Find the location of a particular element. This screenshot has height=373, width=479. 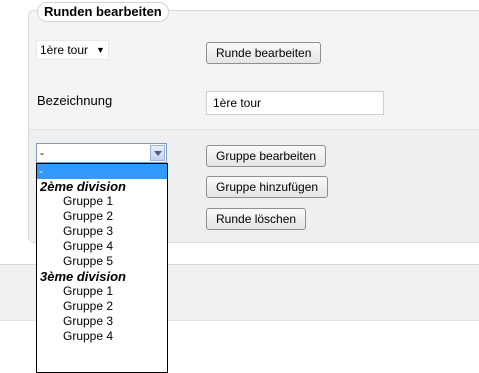

edit-group-button: Gruppe bearbeiten is located at coordinates (266, 156).